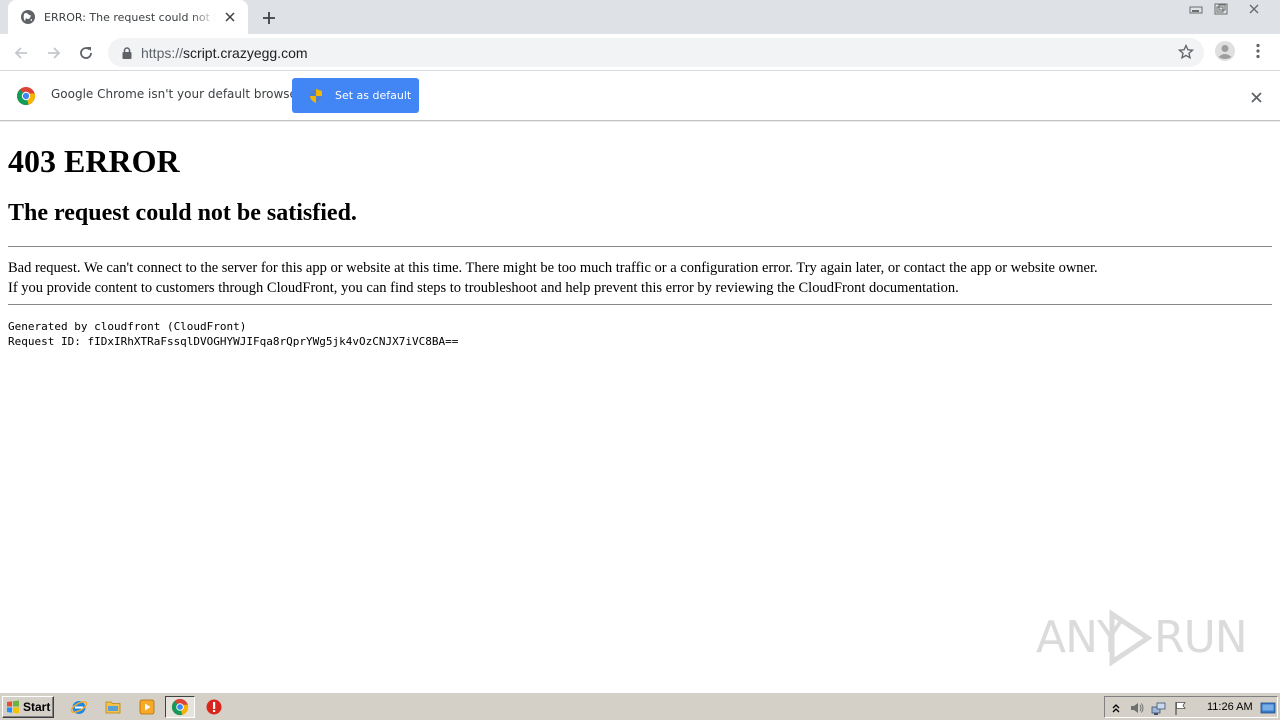 The image size is (1280, 720). I want to click on plus-icon, so click(269, 18).